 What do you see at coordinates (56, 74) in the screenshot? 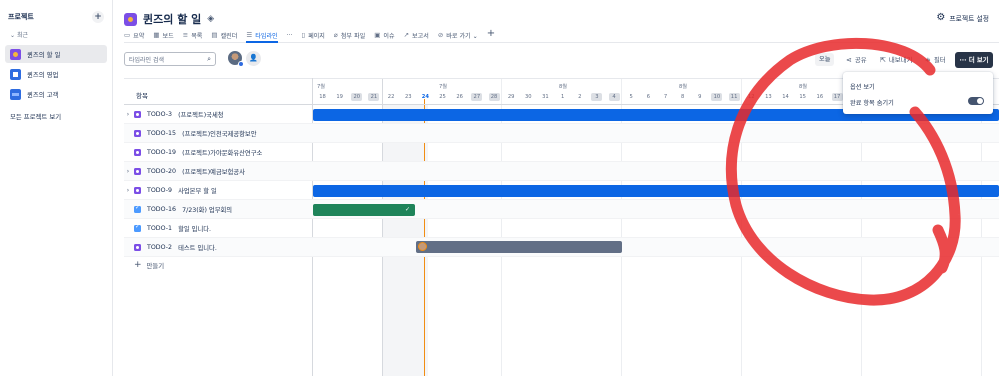
I see `sidebar-item-sales: 퀸즈의 영업` at bounding box center [56, 74].